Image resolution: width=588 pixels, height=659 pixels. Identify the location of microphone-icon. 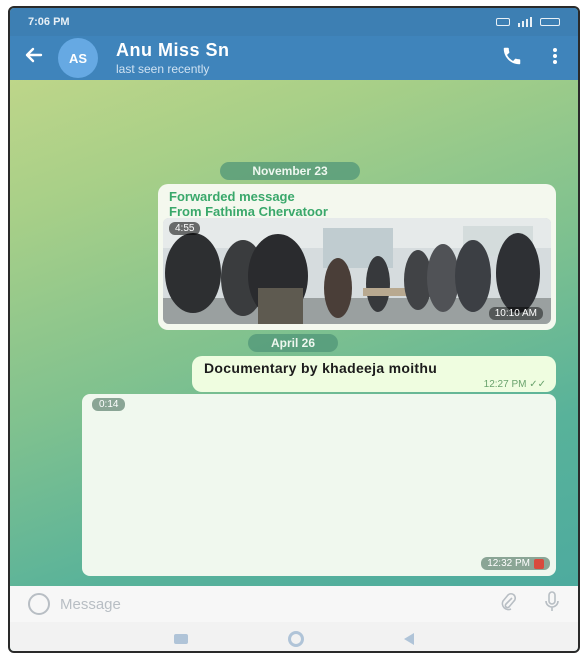
(540, 604).